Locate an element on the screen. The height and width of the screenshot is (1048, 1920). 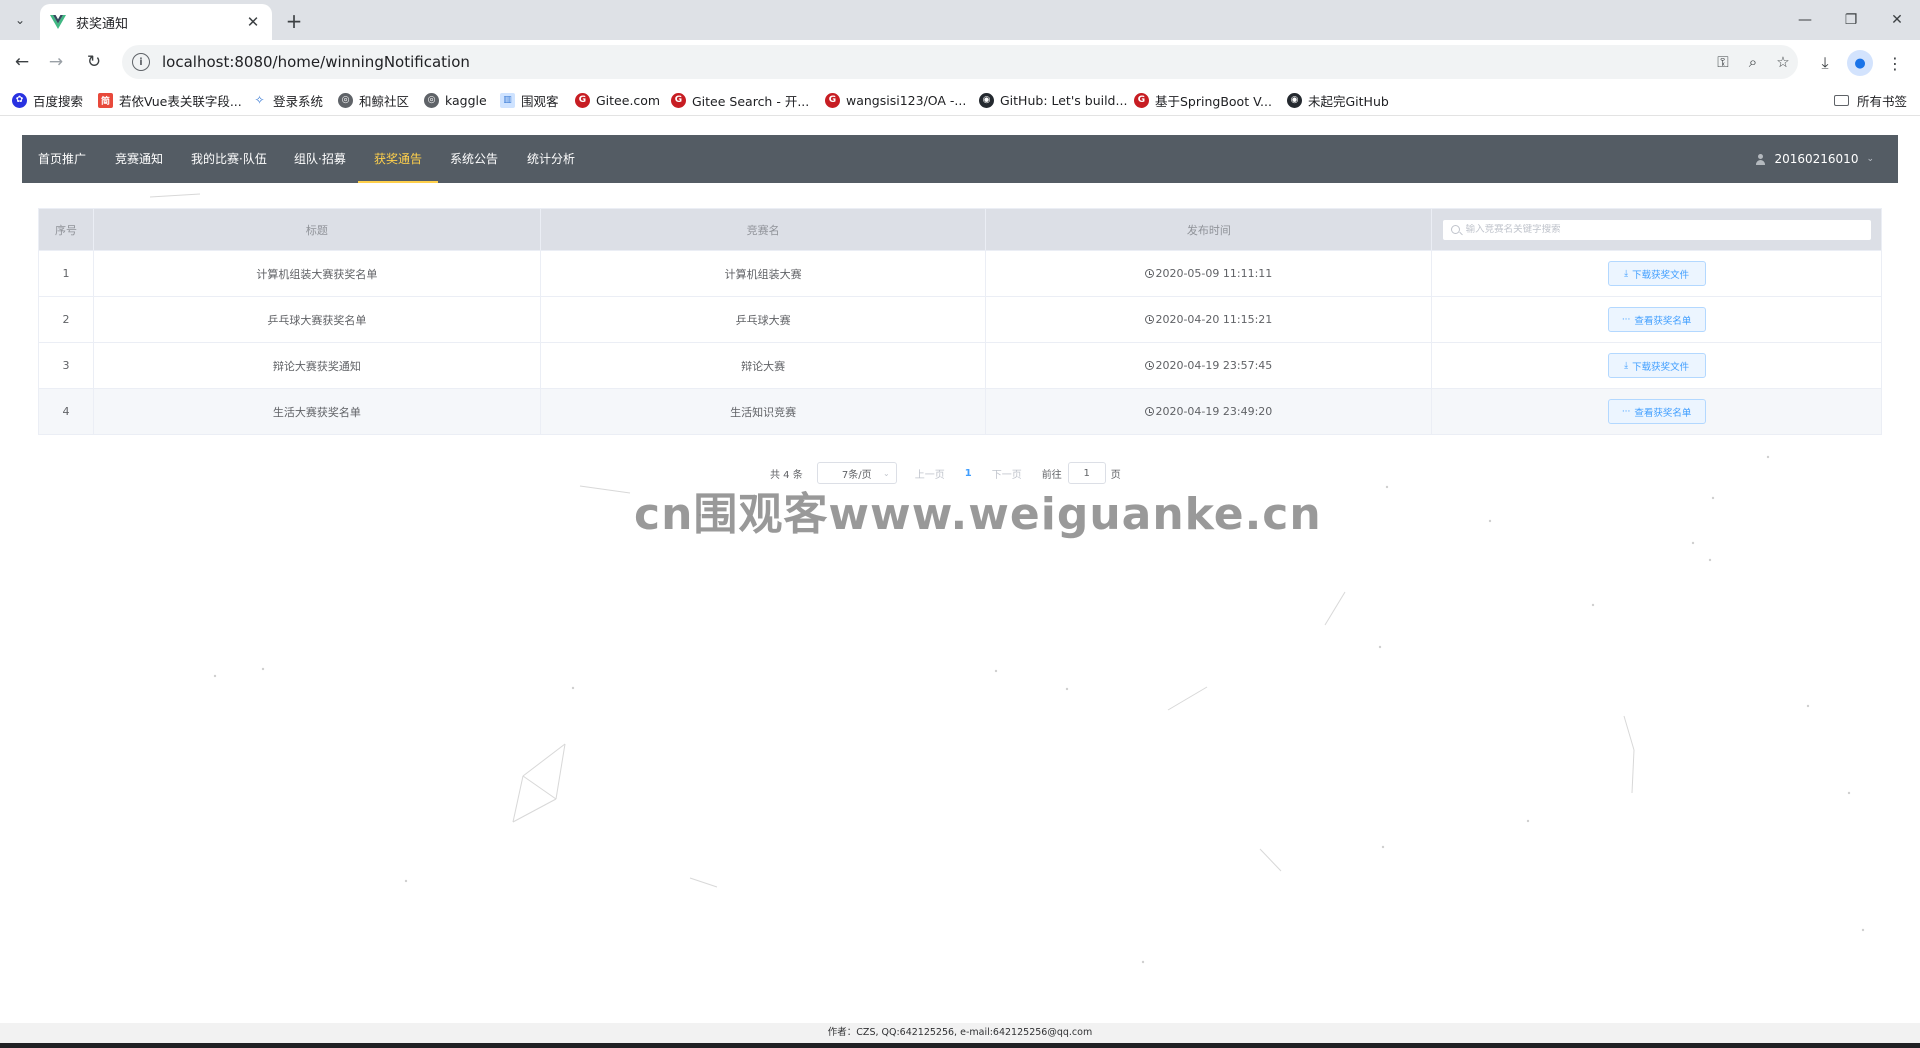
watermark: cn围观客www.weiguanke.cn is located at coordinates (978, 514).